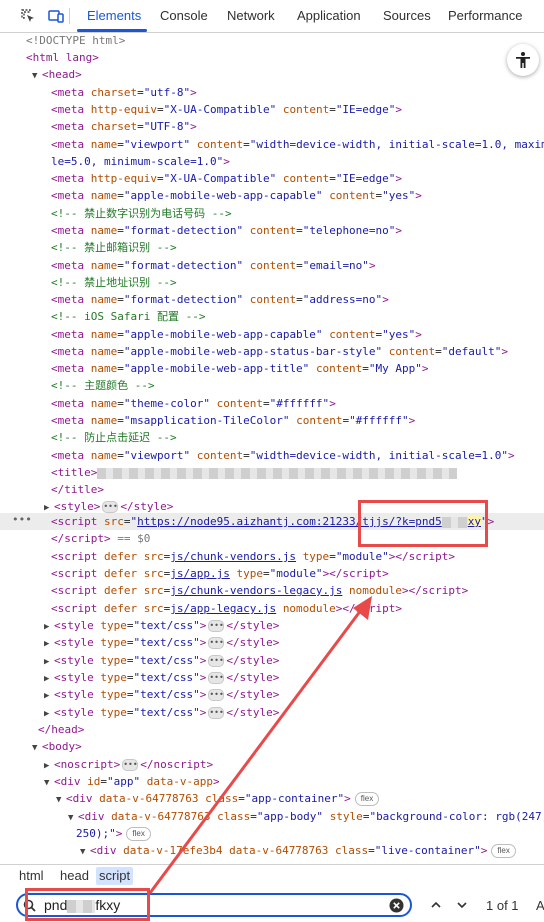 The image size is (544, 922). What do you see at coordinates (251, 16) in the screenshot?
I see `tab-network: Network` at bounding box center [251, 16].